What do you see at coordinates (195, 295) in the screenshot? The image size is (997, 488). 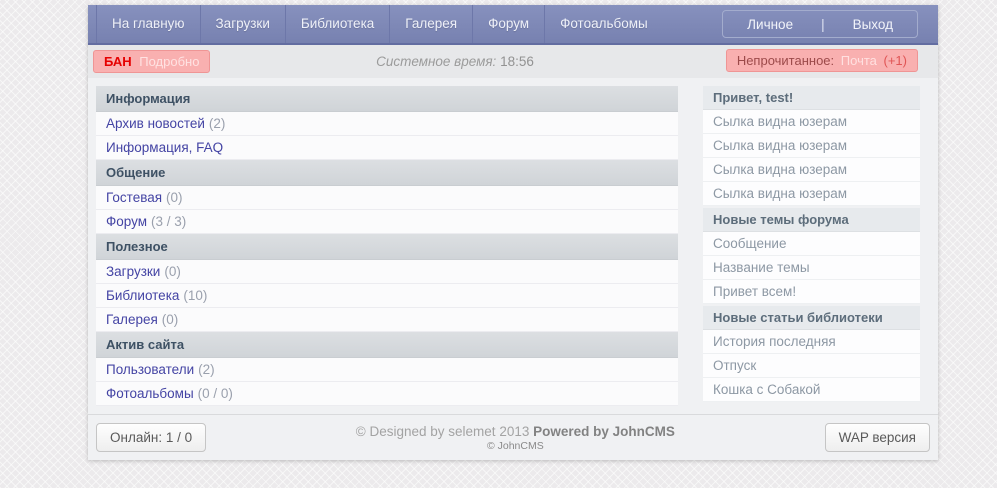 I see `item-count: (10)` at bounding box center [195, 295].